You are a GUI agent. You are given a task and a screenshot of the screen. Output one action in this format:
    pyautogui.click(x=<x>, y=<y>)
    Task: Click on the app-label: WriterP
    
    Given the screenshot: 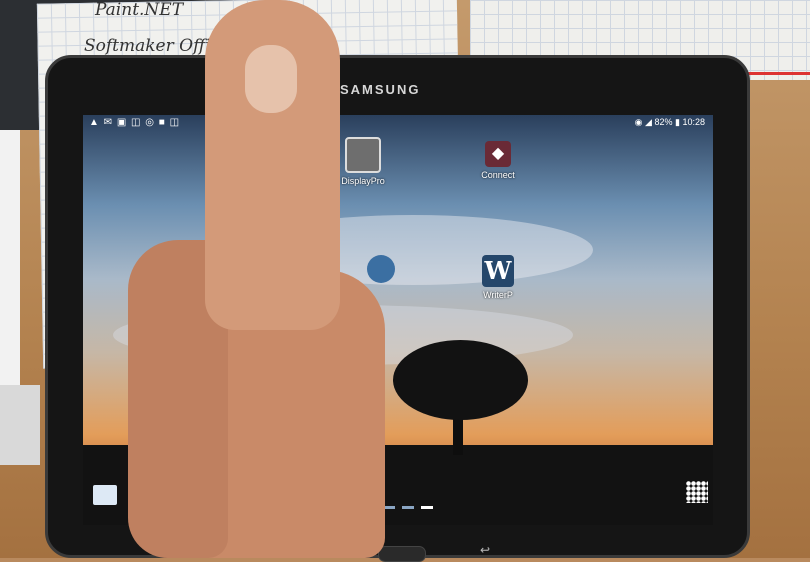 What is the action you would take?
    pyautogui.click(x=498, y=295)
    